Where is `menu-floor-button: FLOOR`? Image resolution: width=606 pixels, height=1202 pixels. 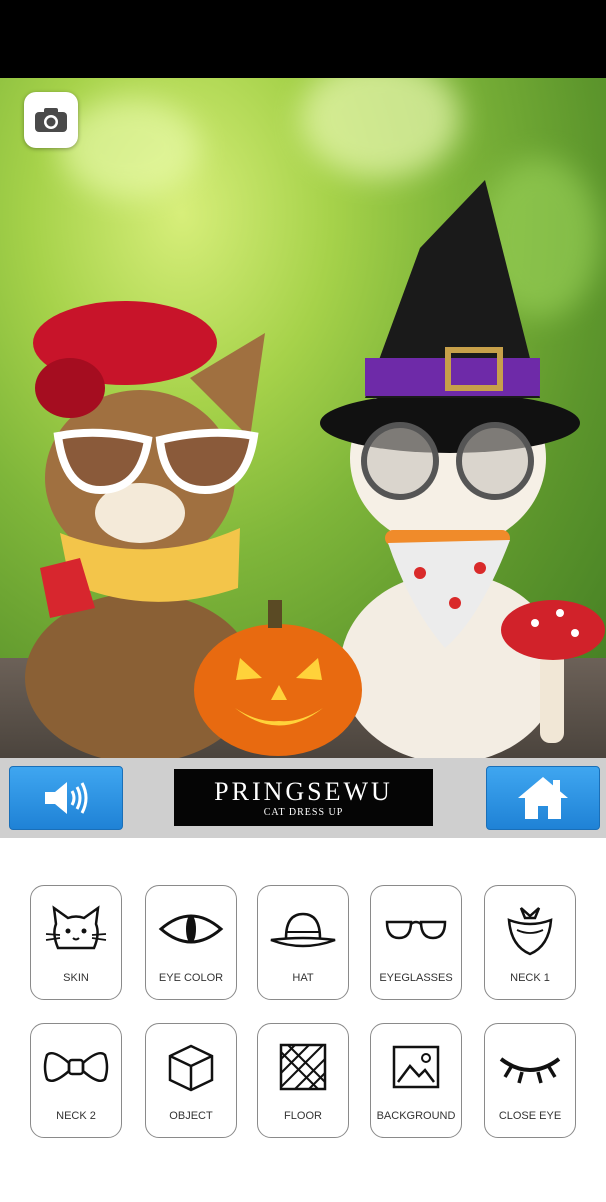
menu-floor-button: FLOOR is located at coordinates (303, 1080).